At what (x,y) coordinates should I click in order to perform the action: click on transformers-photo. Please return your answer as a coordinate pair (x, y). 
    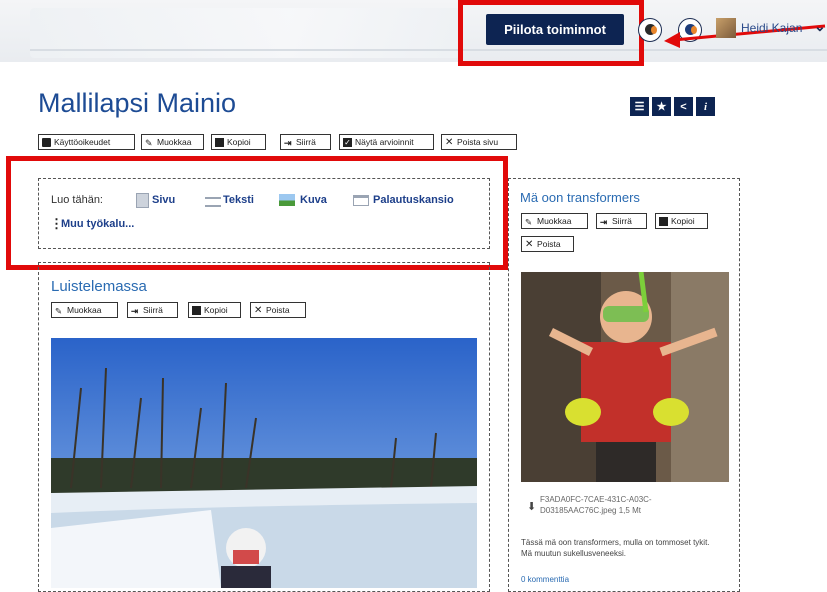
    Looking at the image, I should click on (625, 377).